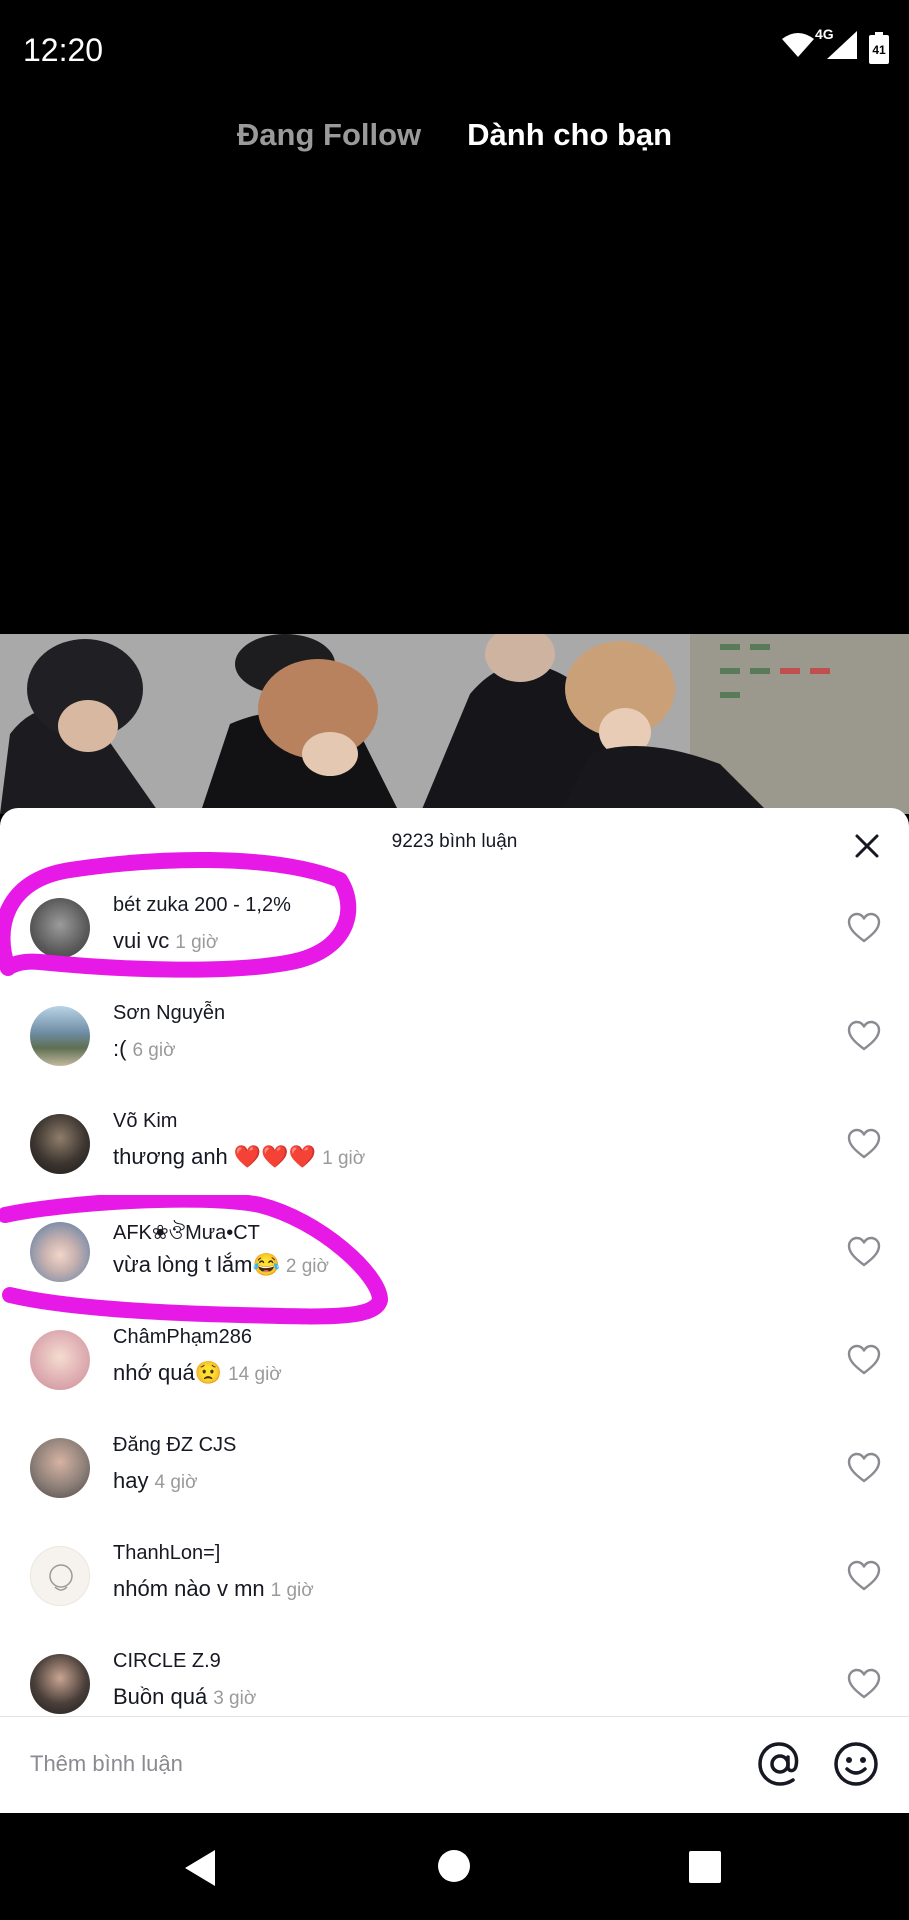 Image resolution: width=909 pixels, height=1920 pixels. I want to click on network-label: 4G, so click(824, 34).